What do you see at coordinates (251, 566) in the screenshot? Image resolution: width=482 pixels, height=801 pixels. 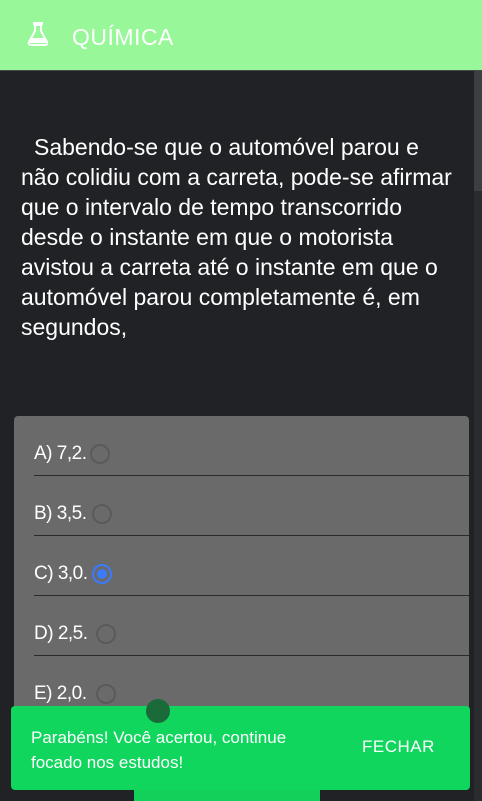 I see `option-c: C) 3,0.` at bounding box center [251, 566].